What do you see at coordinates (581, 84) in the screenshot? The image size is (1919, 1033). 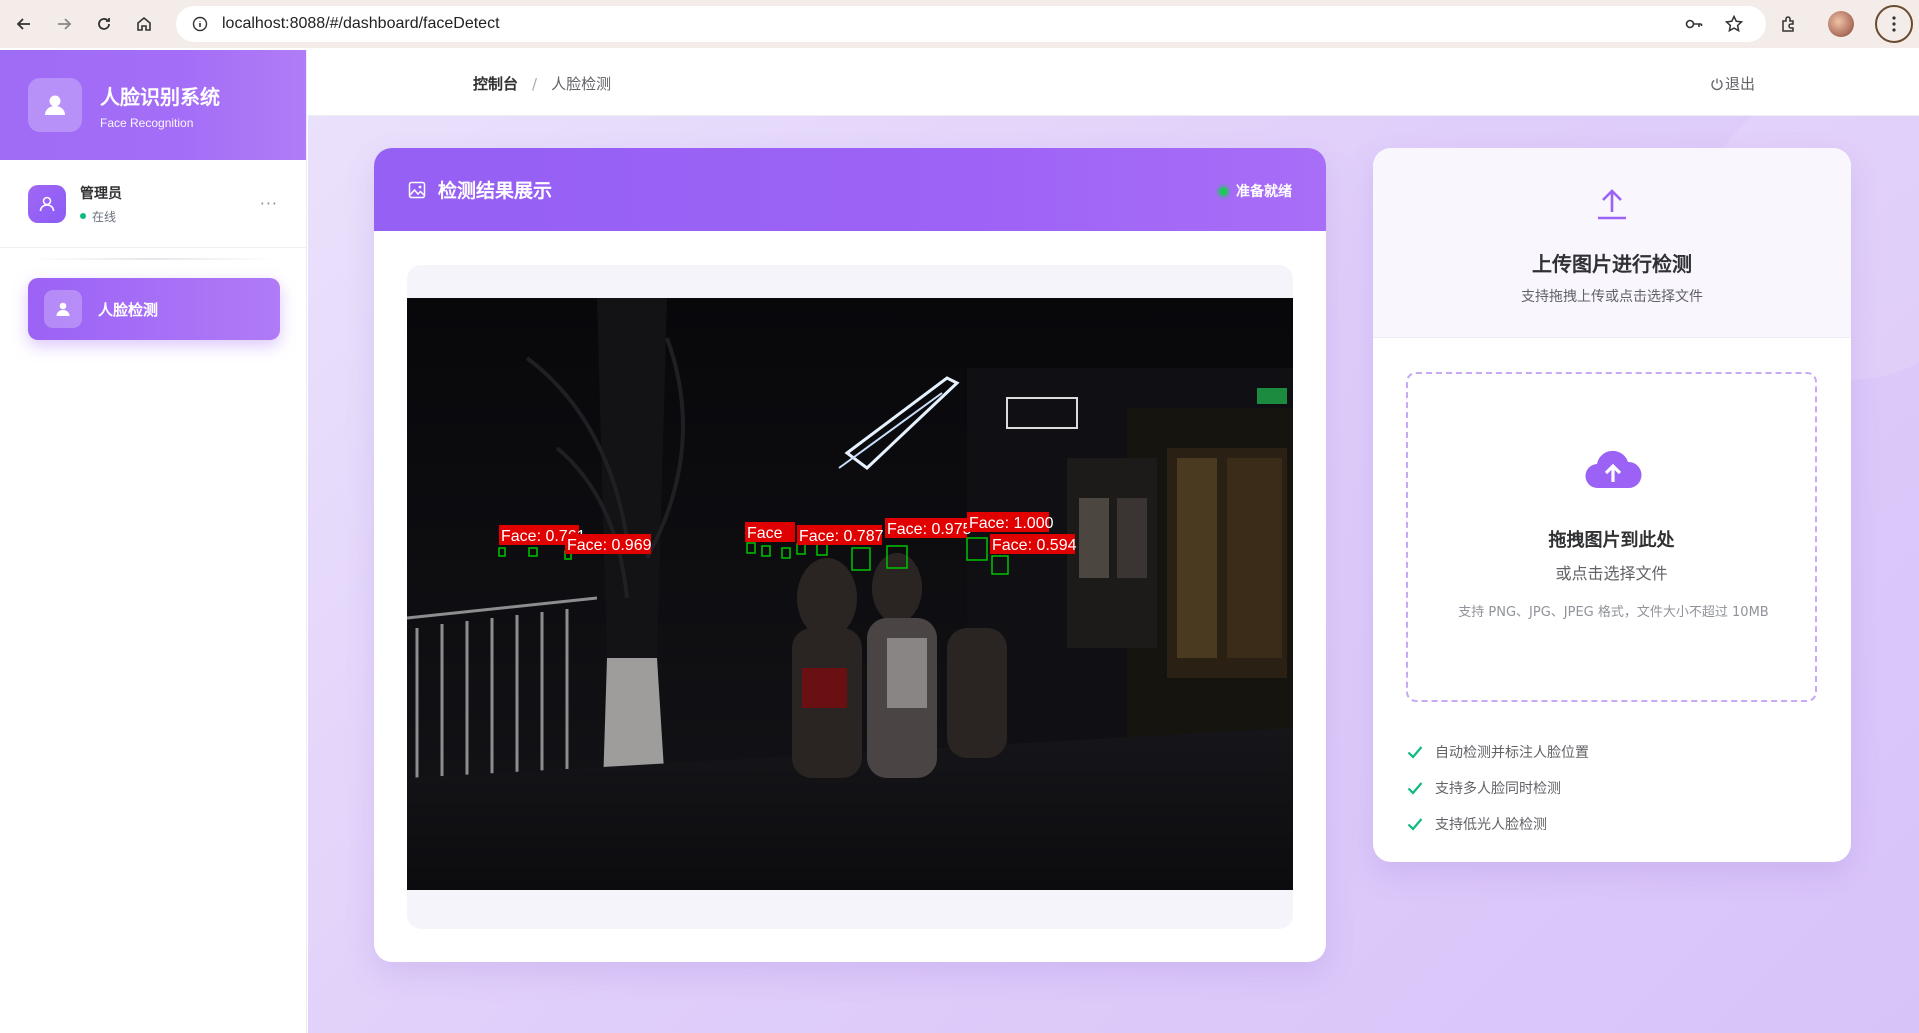 I see `breadcrumb-current: 人脸检测` at bounding box center [581, 84].